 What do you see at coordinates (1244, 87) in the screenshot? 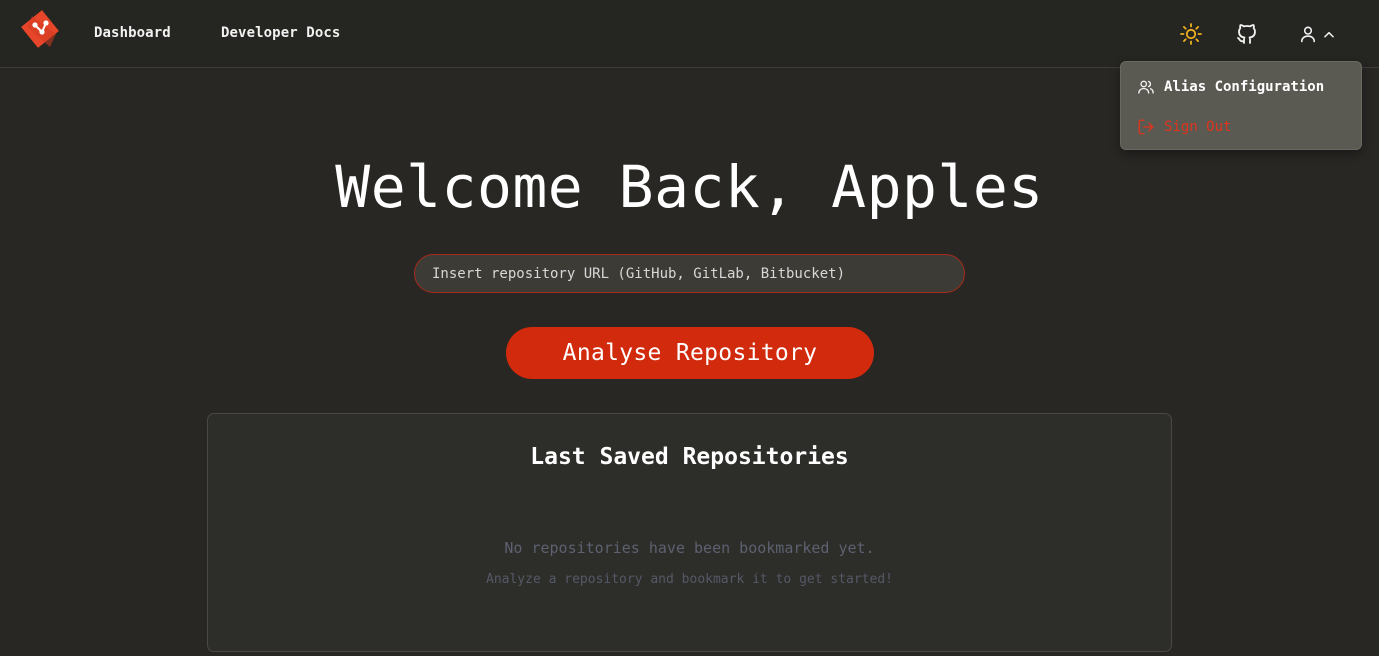
I see `menu-item-label: Alias Configuration` at bounding box center [1244, 87].